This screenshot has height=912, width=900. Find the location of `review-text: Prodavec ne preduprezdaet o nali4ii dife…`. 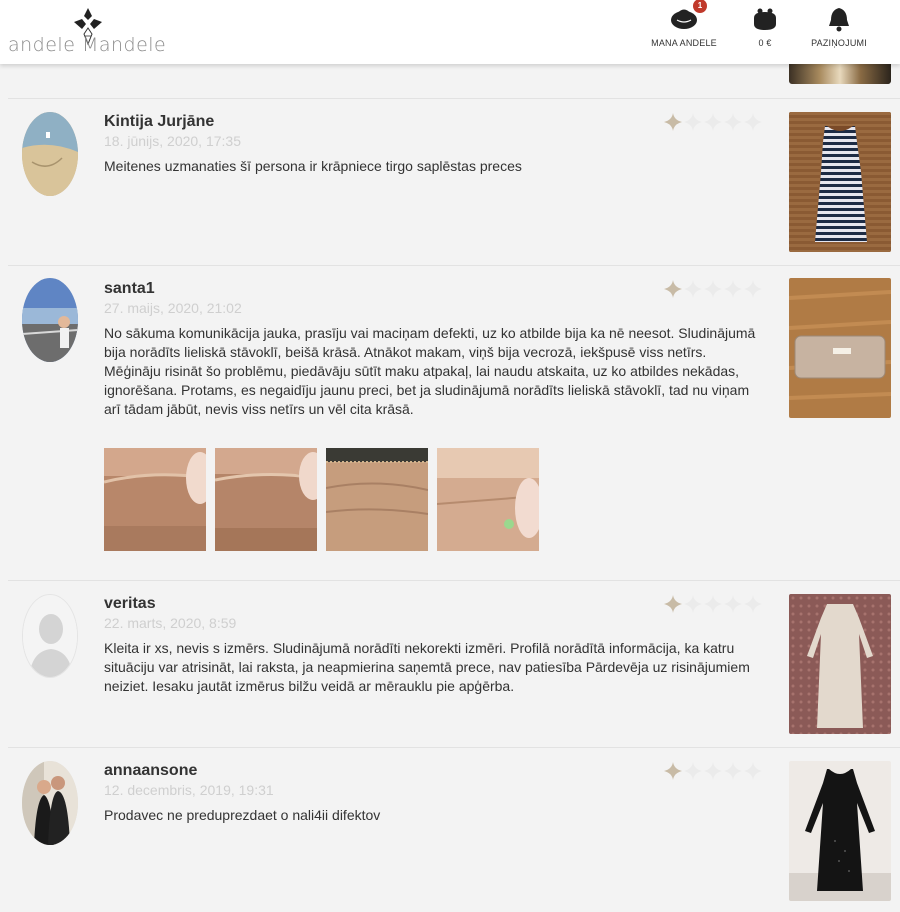

review-text: Prodavec ne preduprezdaet o nali4ii dife… is located at coordinates (242, 815).